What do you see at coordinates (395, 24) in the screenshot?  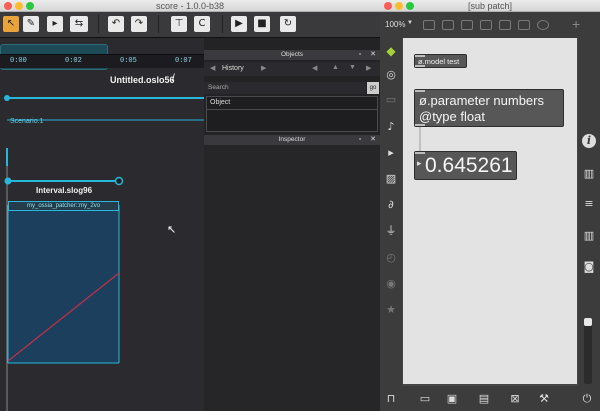 I see `zoom-level: 100%` at bounding box center [395, 24].